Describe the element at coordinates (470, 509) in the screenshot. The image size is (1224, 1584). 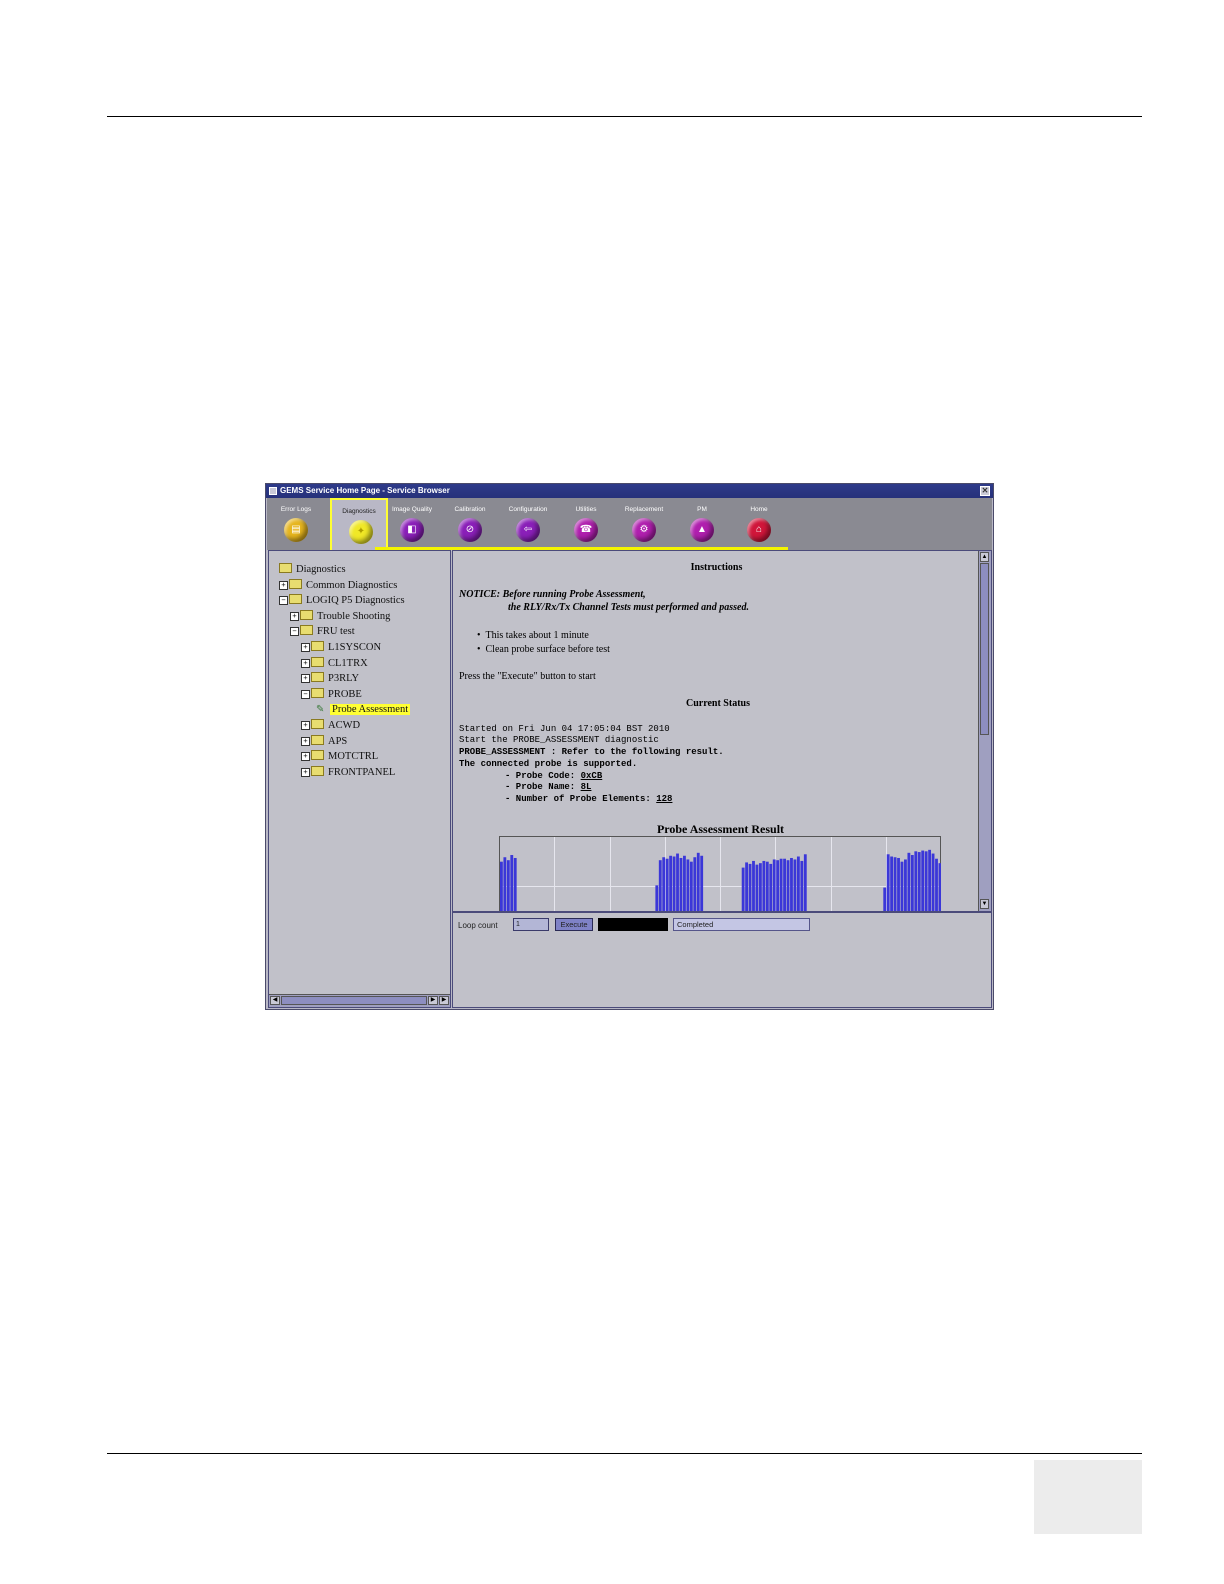
I see `toolbar-tab-label: Calibration` at that location.